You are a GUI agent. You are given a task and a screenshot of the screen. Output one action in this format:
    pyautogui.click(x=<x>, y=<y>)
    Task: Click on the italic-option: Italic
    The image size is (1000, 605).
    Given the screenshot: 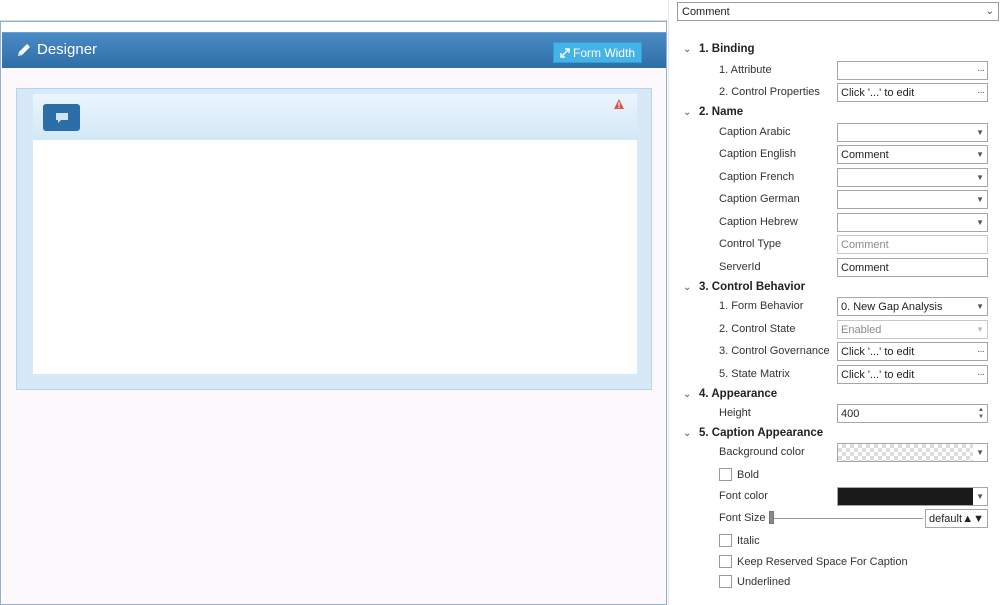 What is the action you would take?
    pyautogui.click(x=739, y=540)
    